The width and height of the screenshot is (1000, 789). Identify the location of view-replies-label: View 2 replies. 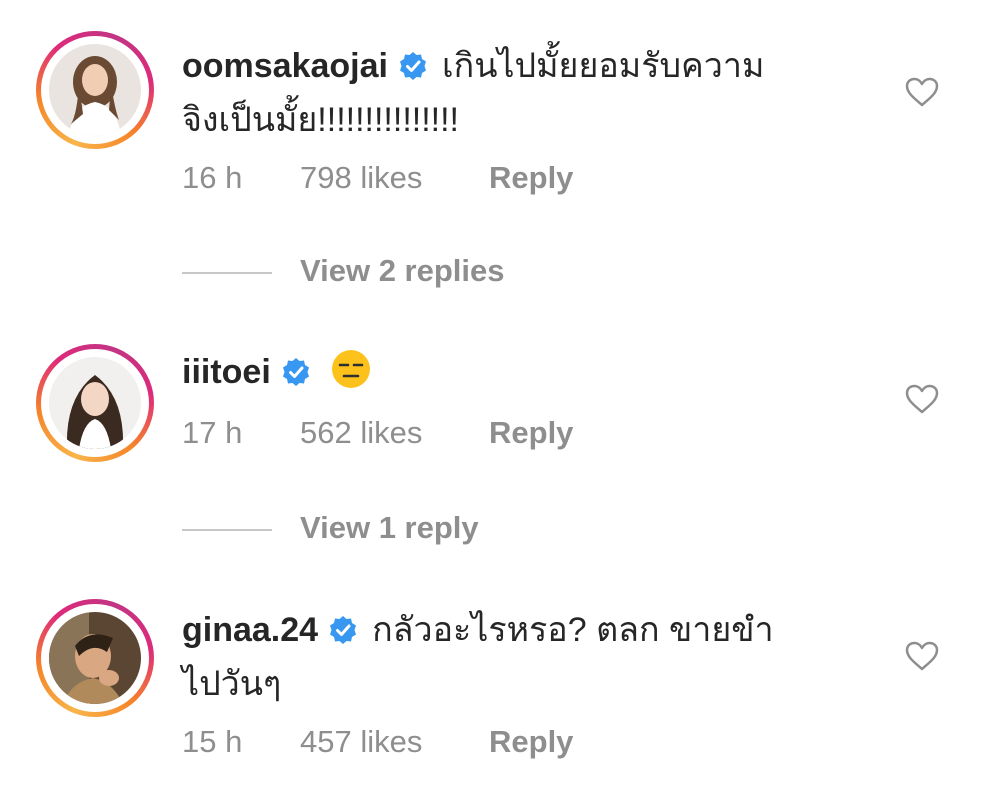
(402, 271).